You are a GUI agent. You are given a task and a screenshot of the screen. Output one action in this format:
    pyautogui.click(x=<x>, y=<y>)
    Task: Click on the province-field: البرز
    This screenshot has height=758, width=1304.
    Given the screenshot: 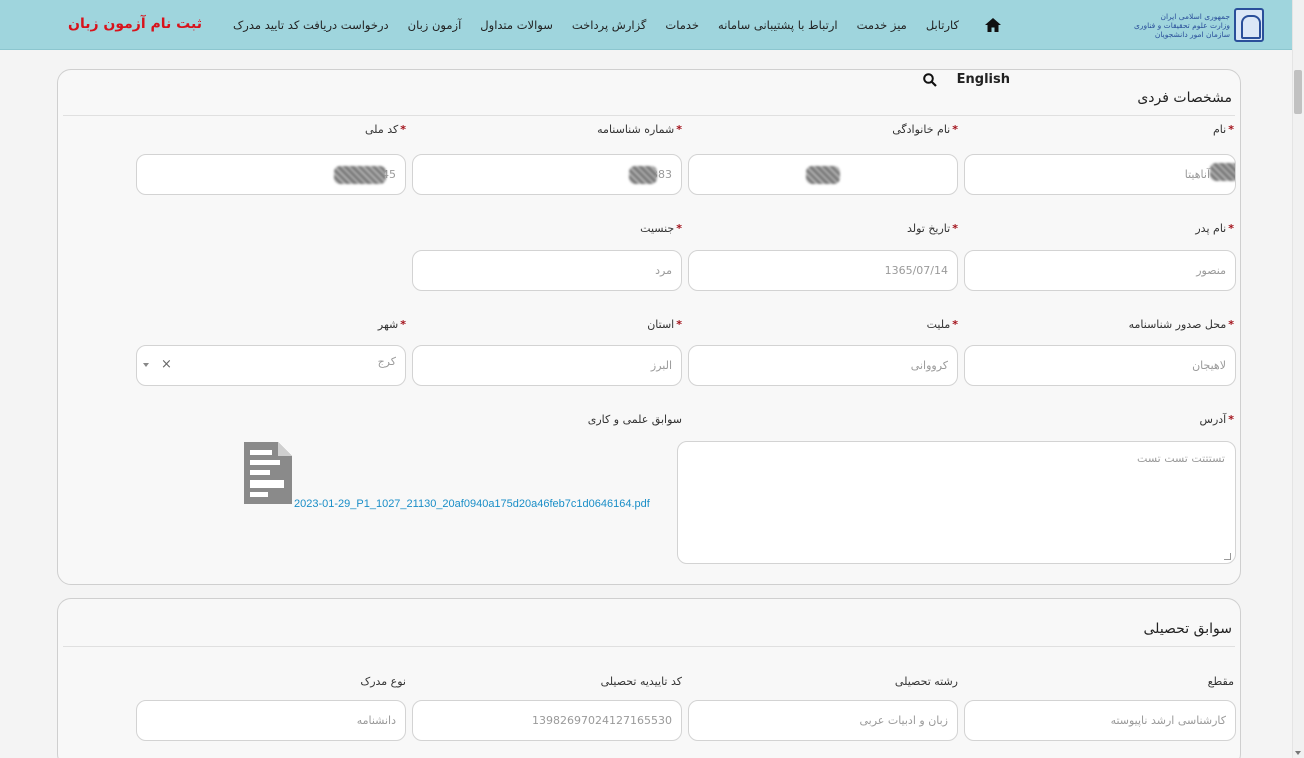 What is the action you would take?
    pyautogui.click(x=547, y=365)
    